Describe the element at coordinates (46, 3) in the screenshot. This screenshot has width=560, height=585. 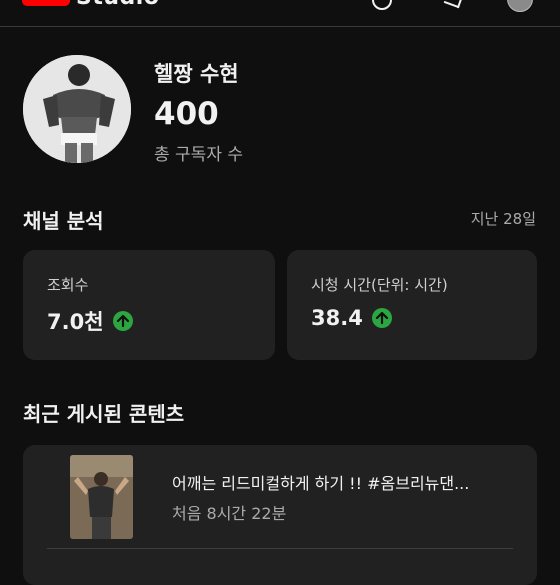
I see `youtube-logo-icon` at that location.